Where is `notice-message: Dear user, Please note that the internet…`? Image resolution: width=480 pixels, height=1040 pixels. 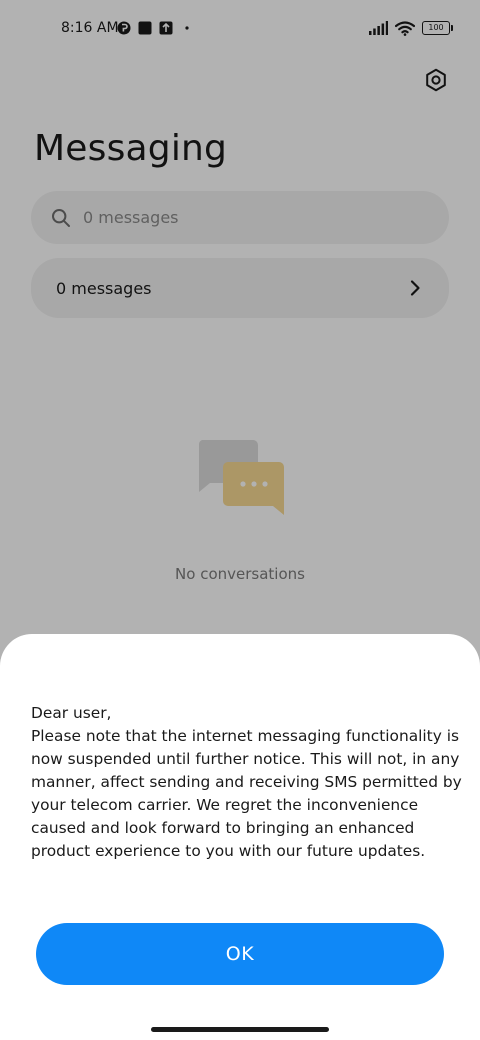 notice-message: Dear user, Please note that the internet… is located at coordinates (246, 782).